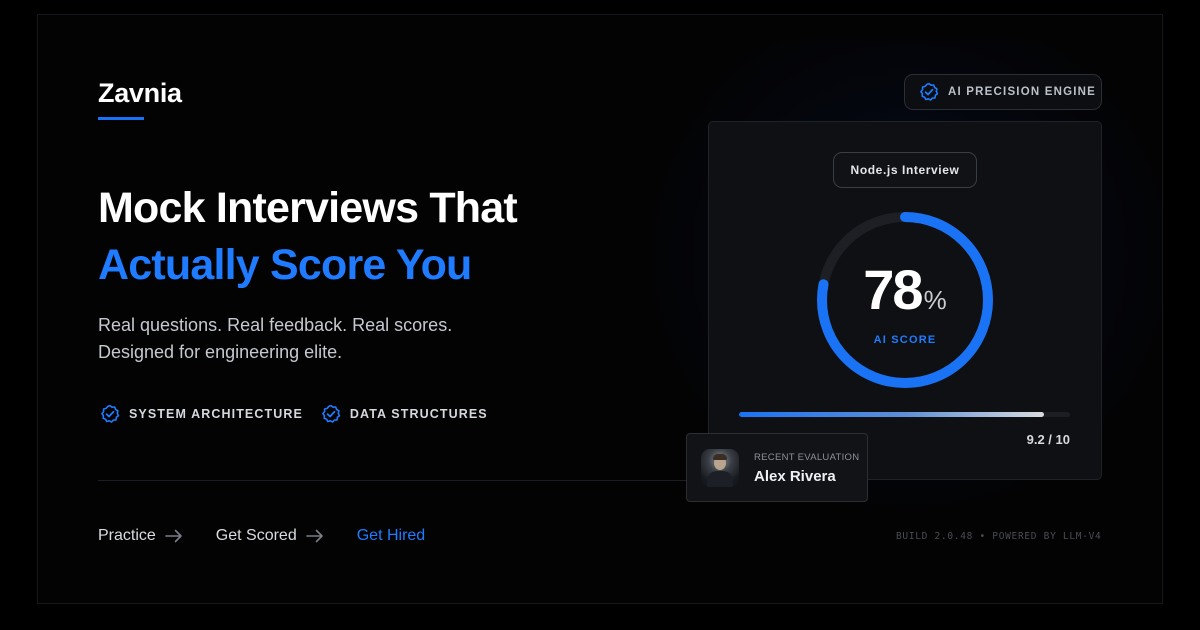  Describe the element at coordinates (1048, 439) in the screenshot. I see `rating-value: 9.2 / 10` at that location.